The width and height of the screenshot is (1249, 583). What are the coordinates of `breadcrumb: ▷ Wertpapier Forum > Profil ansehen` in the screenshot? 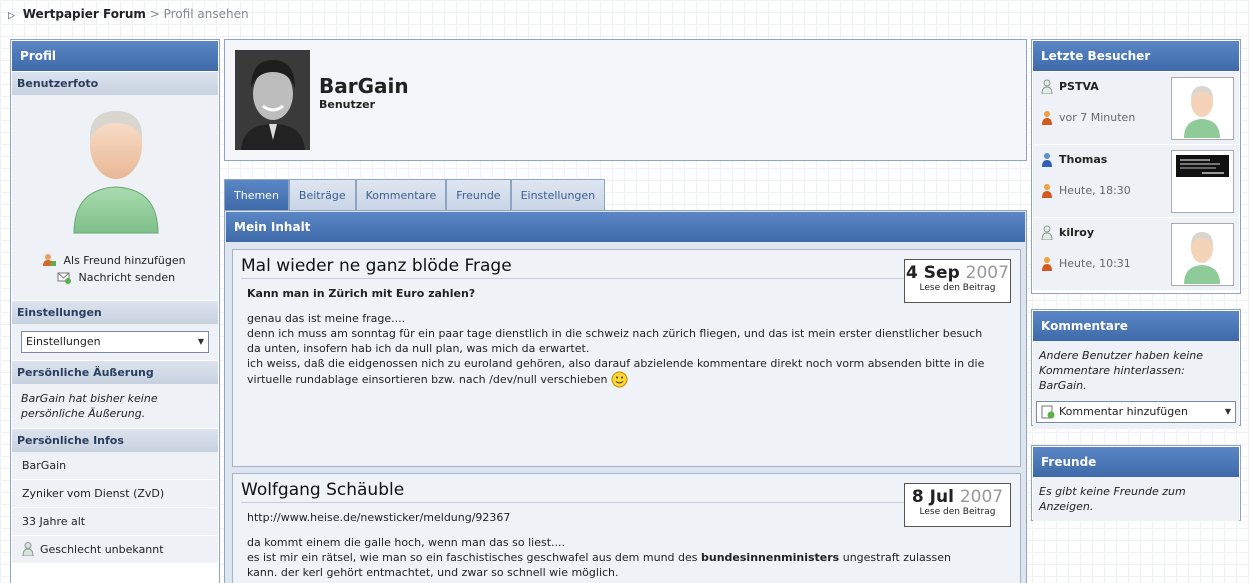 It's located at (128, 14).